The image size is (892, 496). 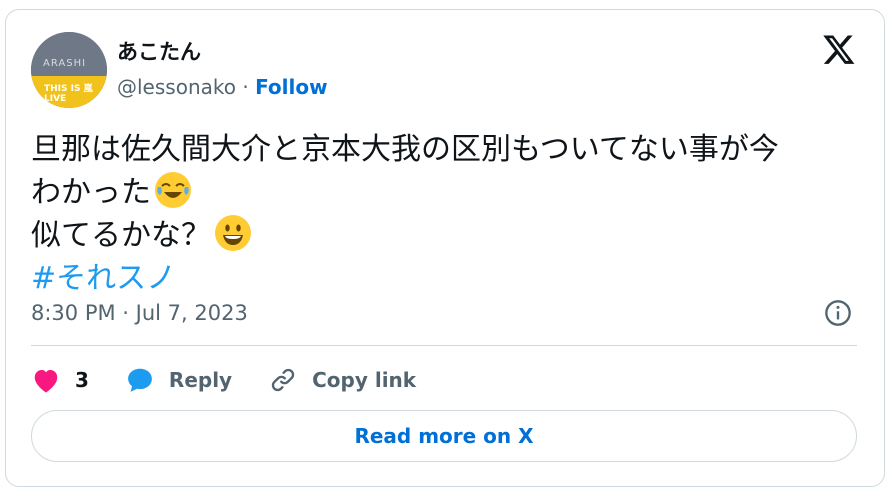 What do you see at coordinates (200, 380) in the screenshot?
I see `reply-label: Reply` at bounding box center [200, 380].